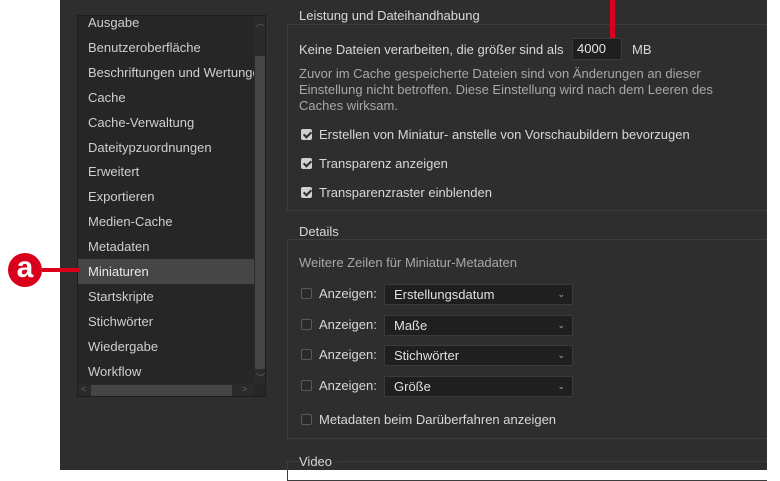 Image resolution: width=780 pixels, height=481 pixels. Describe the element at coordinates (166, 346) in the screenshot. I see `sidebar-item: Wiedergabe` at that location.